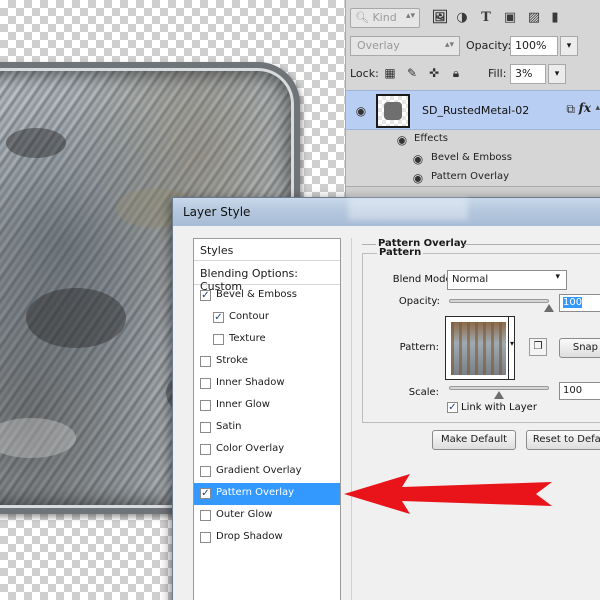  What do you see at coordinates (434, 73) in the screenshot?
I see `lock-position-icon: ✜` at bounding box center [434, 73].